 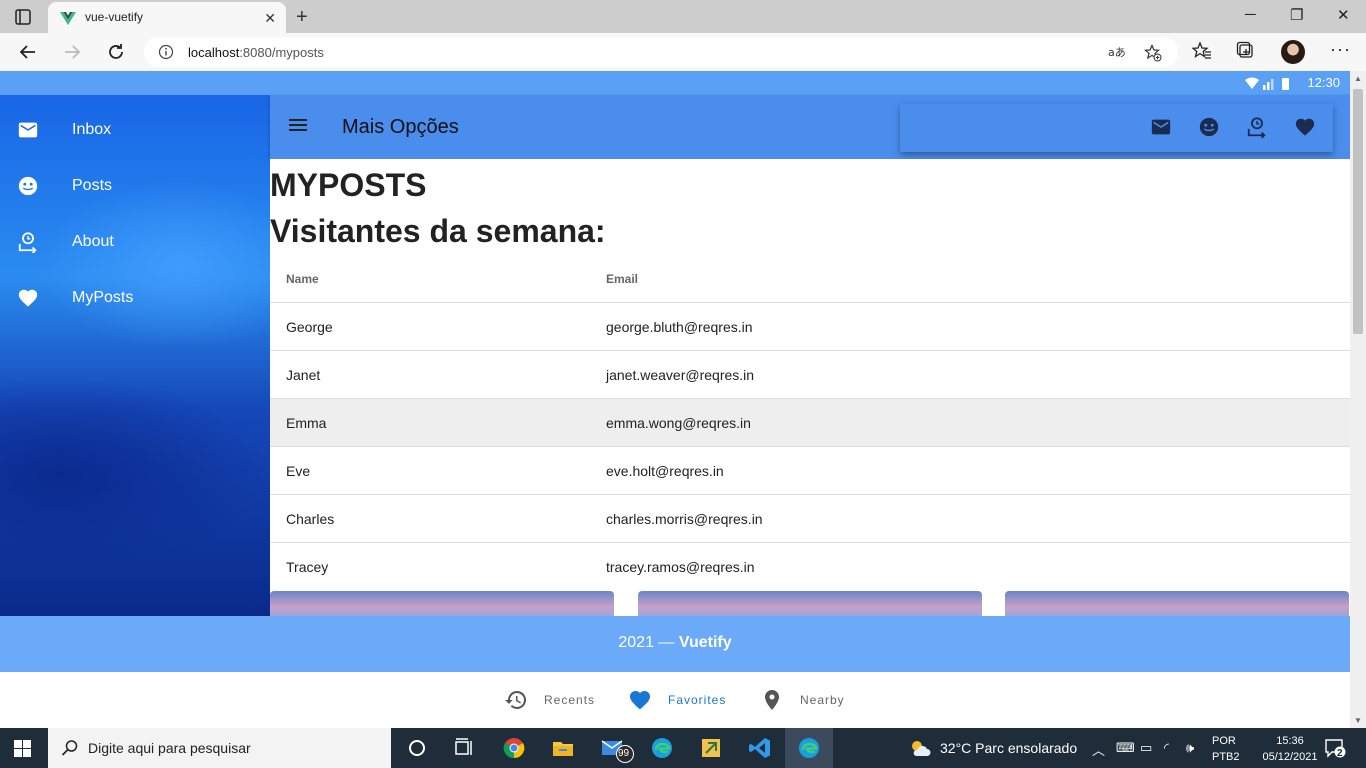 I want to click on bottom-nav-nearby: Nearby, so click(x=810, y=700).